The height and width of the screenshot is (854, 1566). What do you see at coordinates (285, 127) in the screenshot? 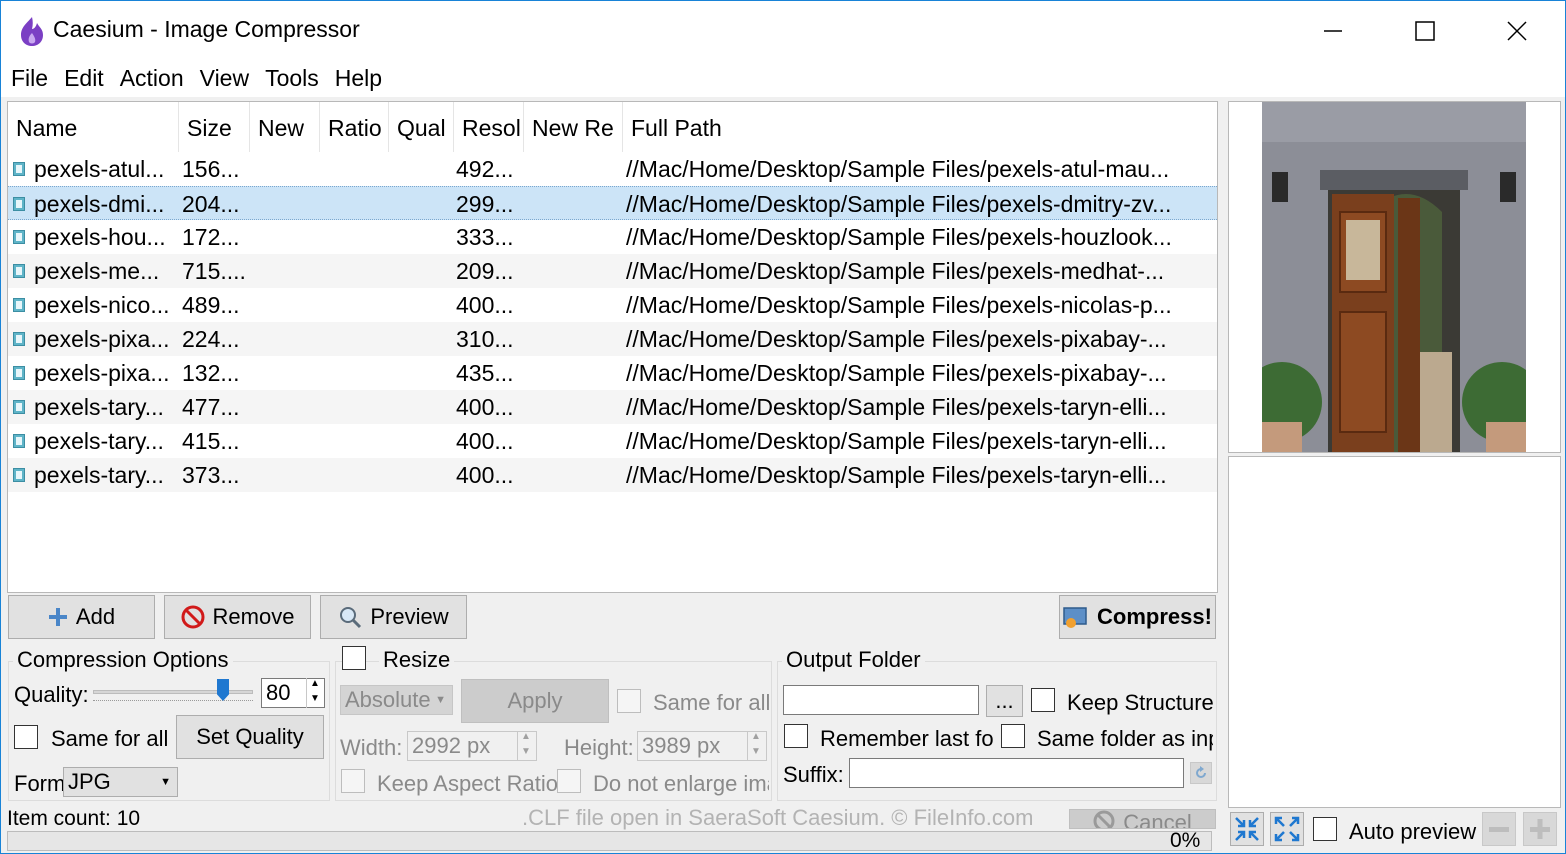
I see `column-header-new: New` at bounding box center [285, 127].